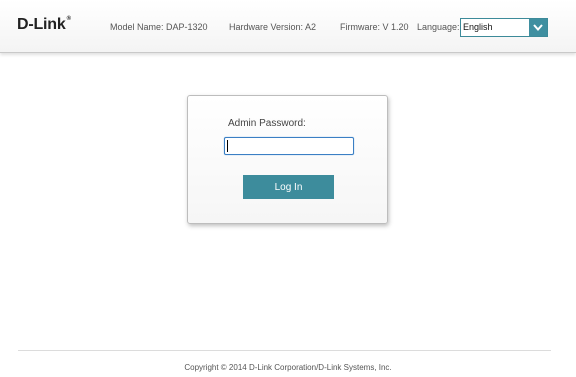 The height and width of the screenshot is (377, 576). I want to click on logo-text: D-Link, so click(41, 24).